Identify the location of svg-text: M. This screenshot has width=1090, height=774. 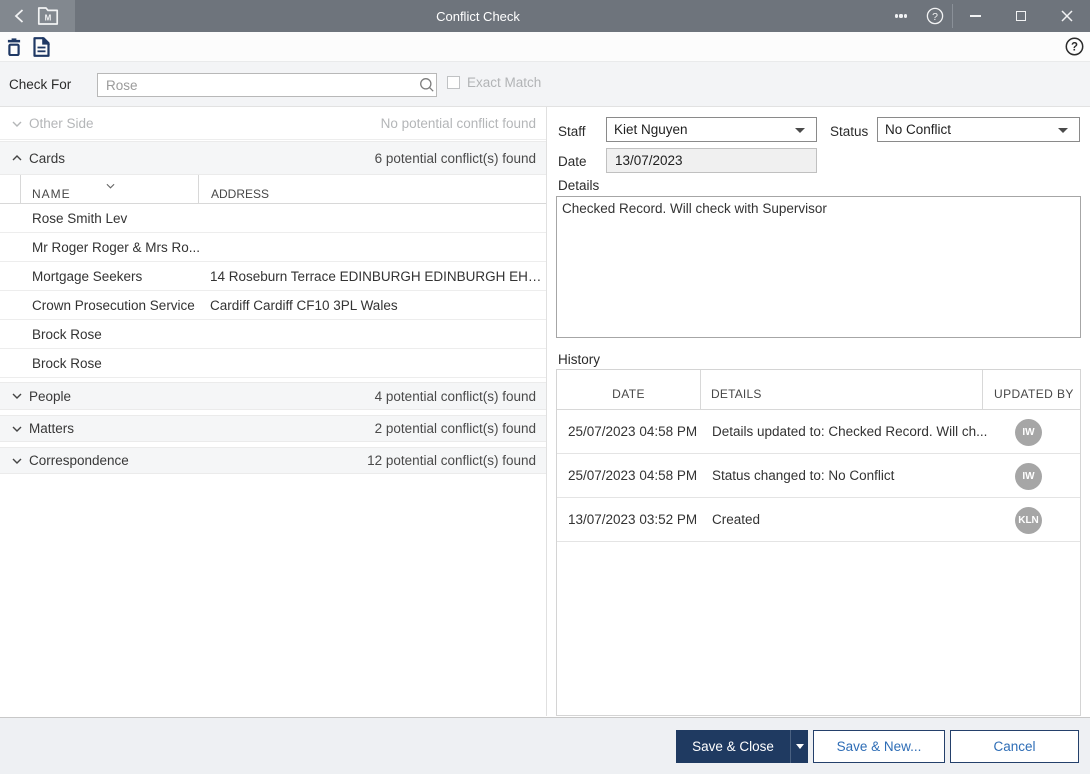
(48, 18).